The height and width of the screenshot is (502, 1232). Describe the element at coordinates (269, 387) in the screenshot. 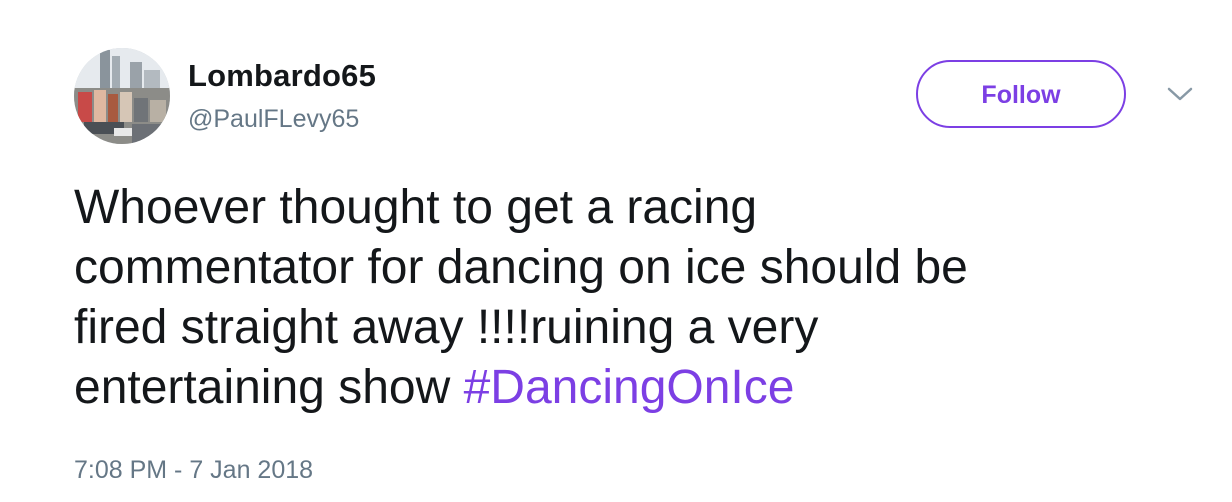

I see `tweet-text-fragment: entertaining show` at that location.